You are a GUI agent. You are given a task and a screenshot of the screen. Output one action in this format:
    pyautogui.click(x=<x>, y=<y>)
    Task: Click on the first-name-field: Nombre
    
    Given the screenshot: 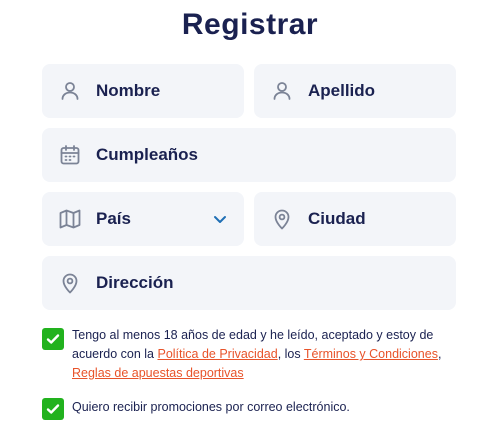 What is the action you would take?
    pyautogui.click(x=143, y=91)
    